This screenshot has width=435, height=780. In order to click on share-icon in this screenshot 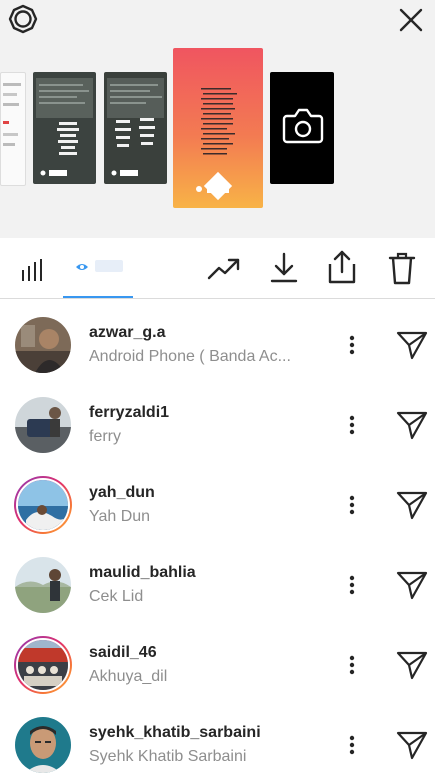, I will do `click(342, 267)`.